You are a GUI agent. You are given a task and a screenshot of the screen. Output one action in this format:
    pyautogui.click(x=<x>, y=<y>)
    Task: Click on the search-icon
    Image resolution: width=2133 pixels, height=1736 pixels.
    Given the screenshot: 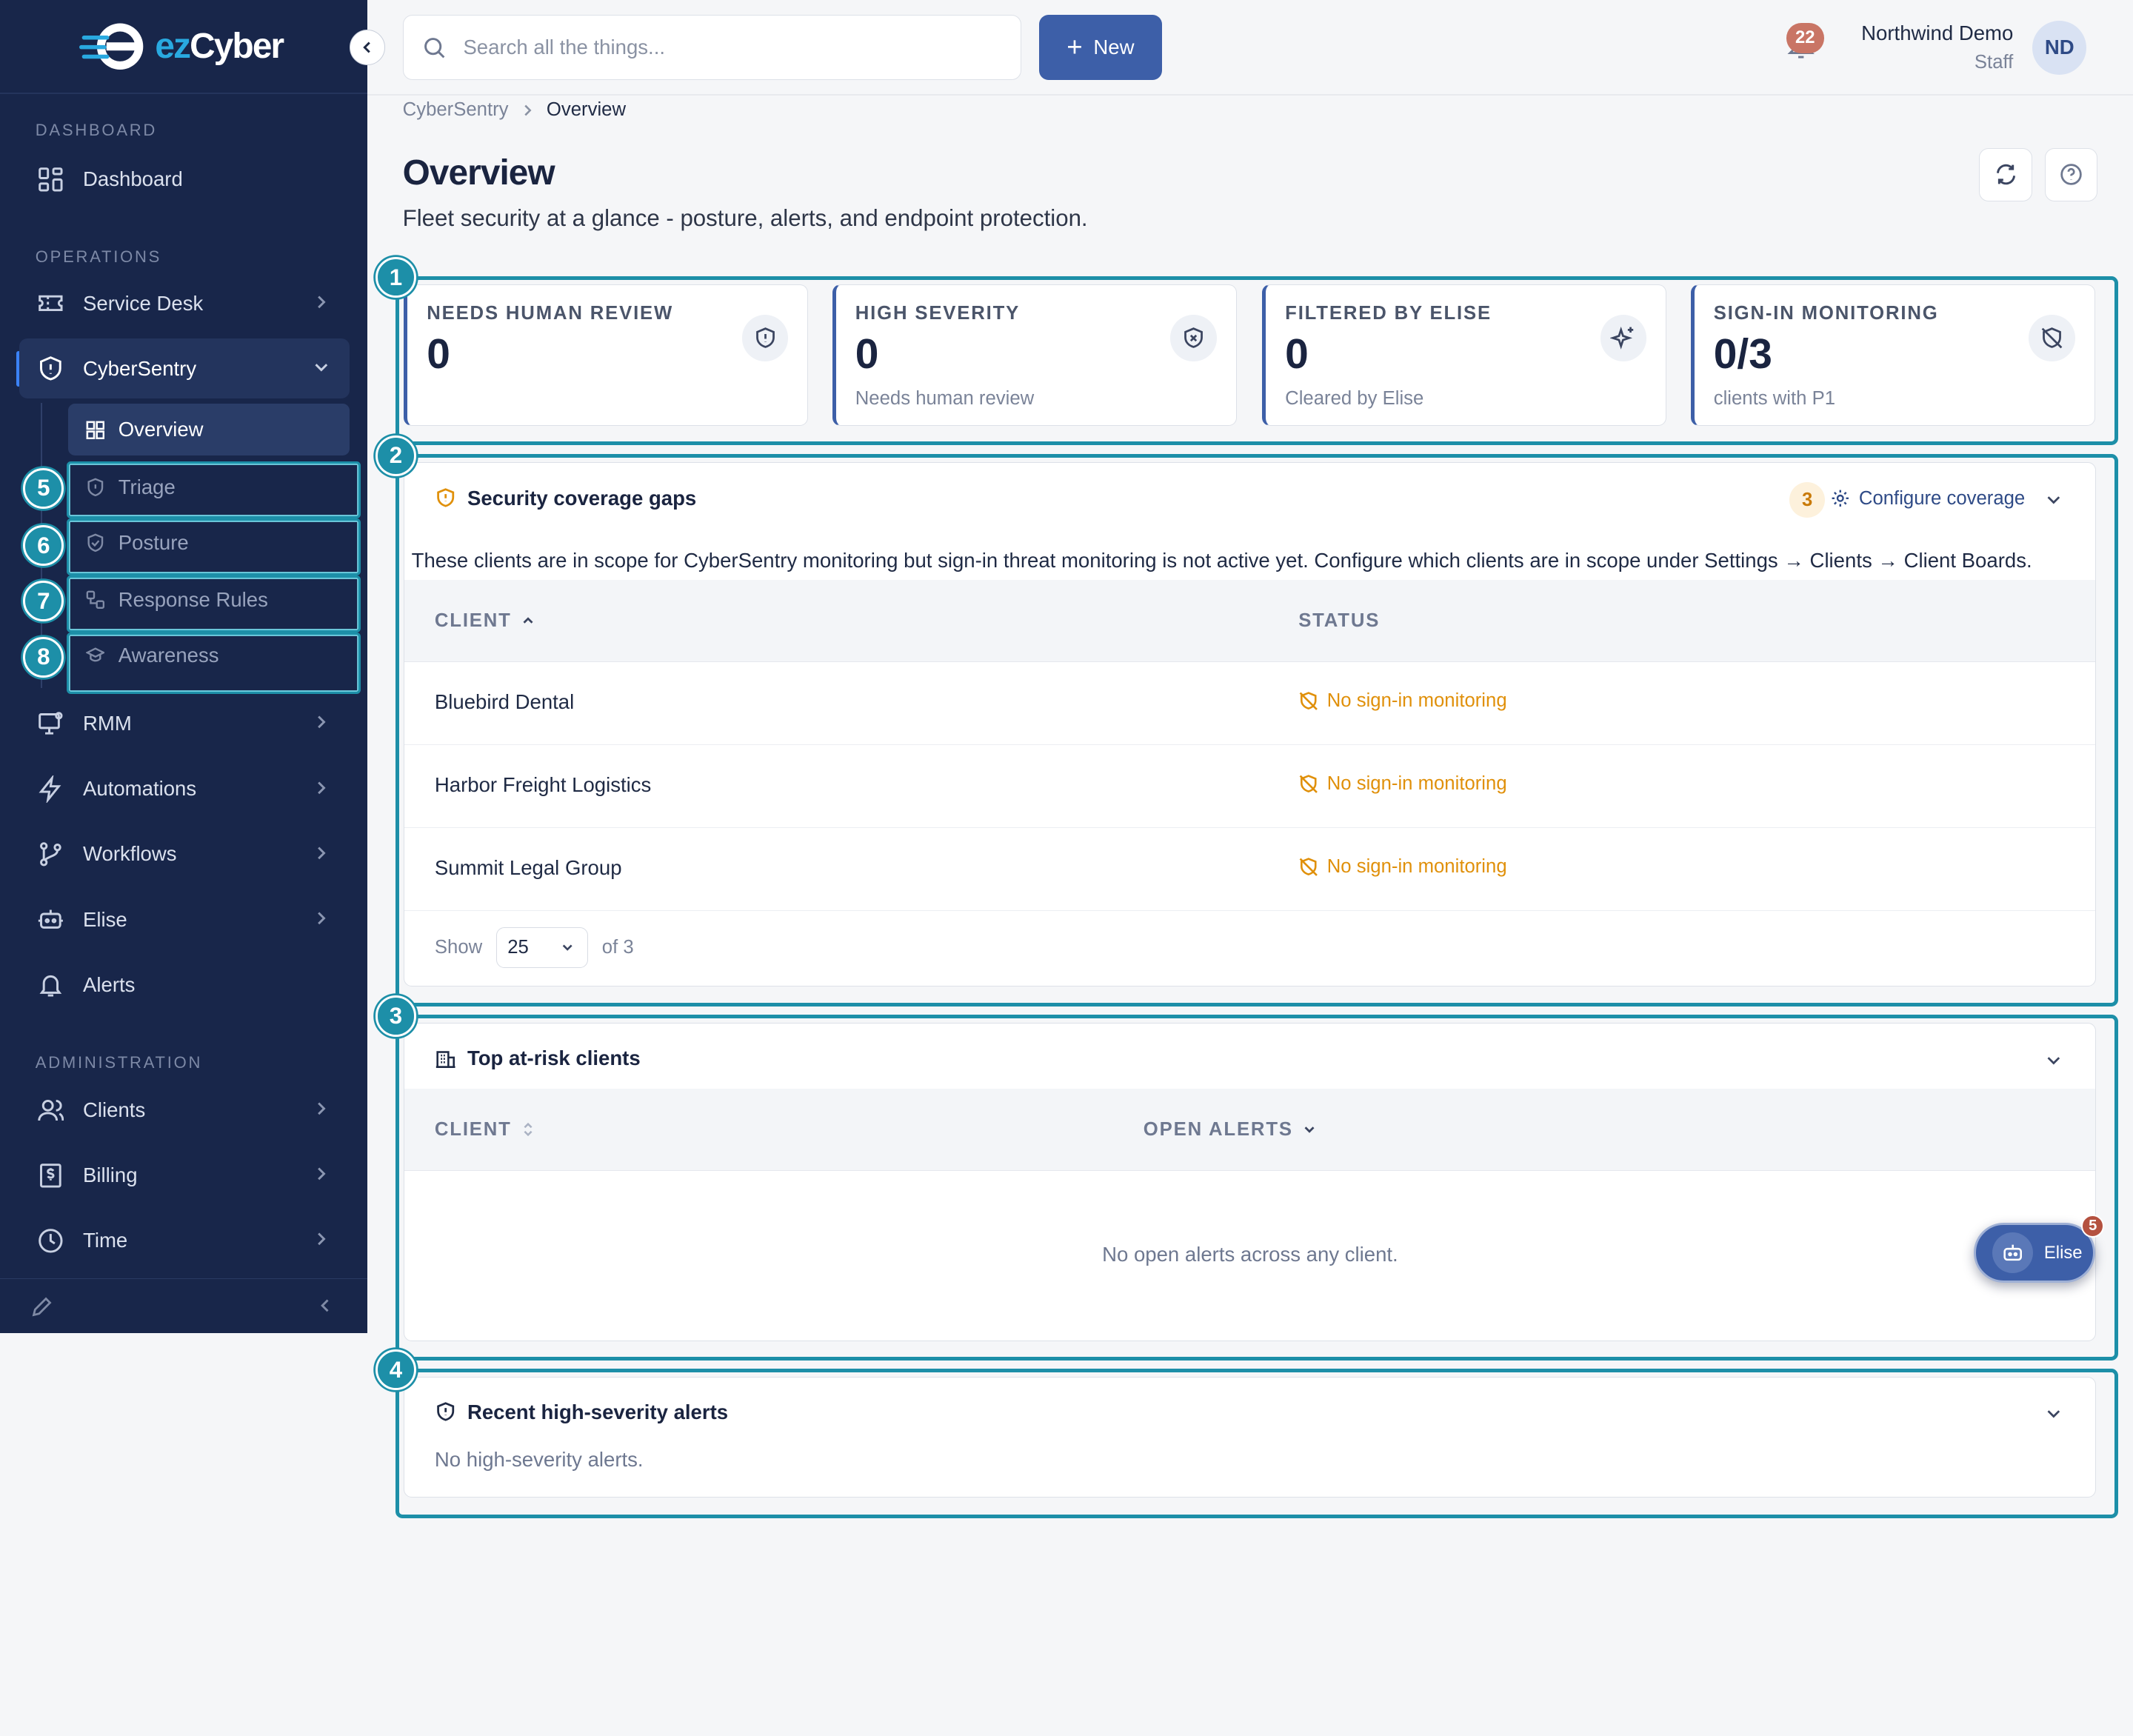 What is the action you would take?
    pyautogui.click(x=434, y=48)
    